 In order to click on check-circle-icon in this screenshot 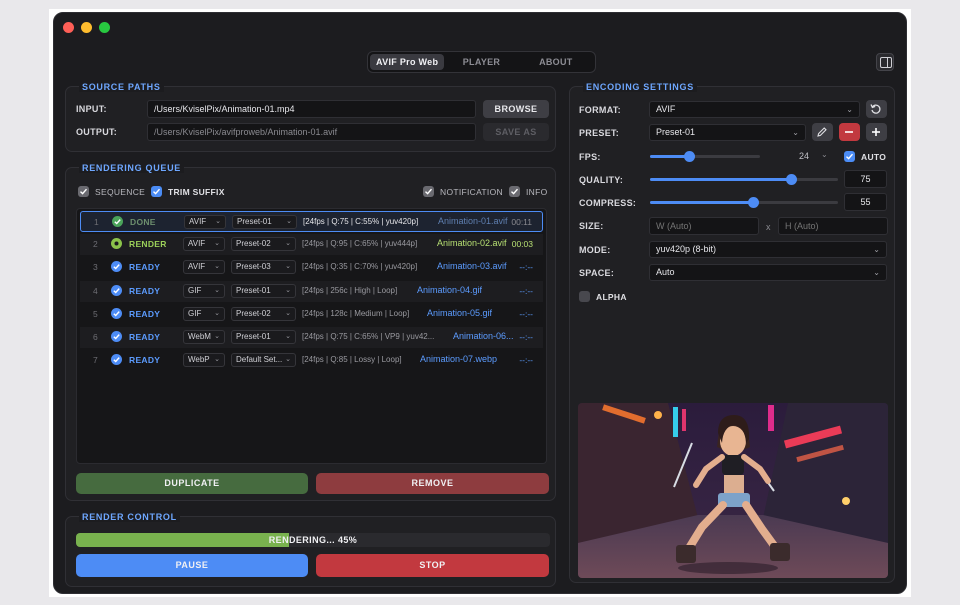, I will do `click(117, 221)`.